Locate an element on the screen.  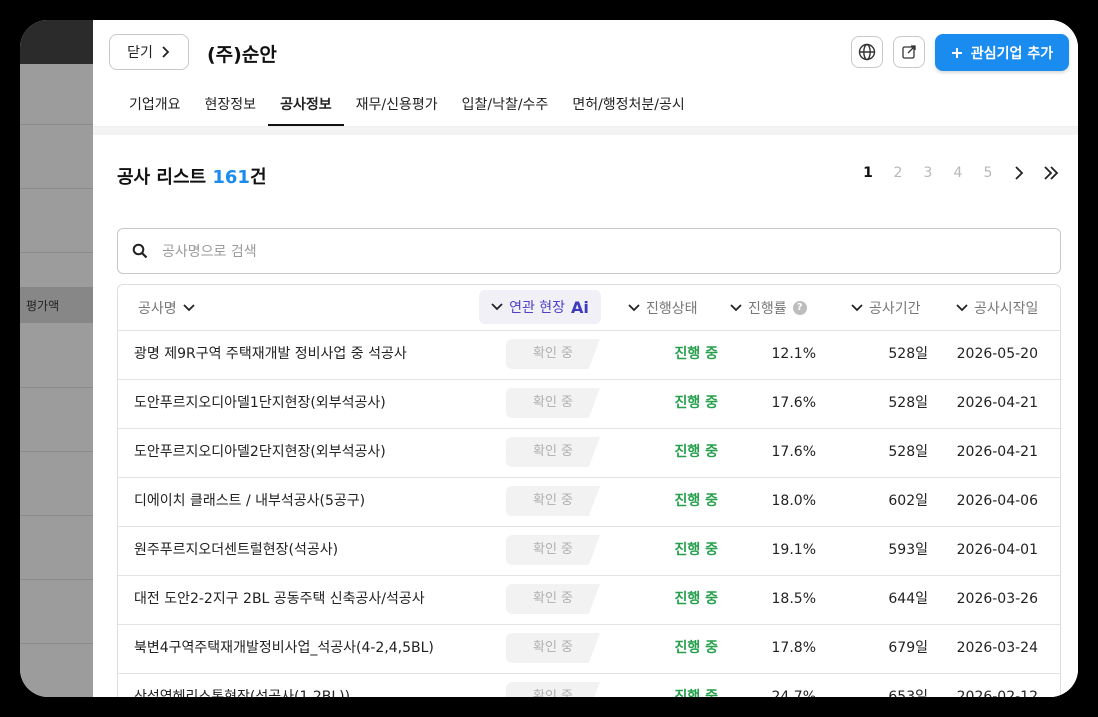
column-period-label: 공사기간 is located at coordinates (895, 308).